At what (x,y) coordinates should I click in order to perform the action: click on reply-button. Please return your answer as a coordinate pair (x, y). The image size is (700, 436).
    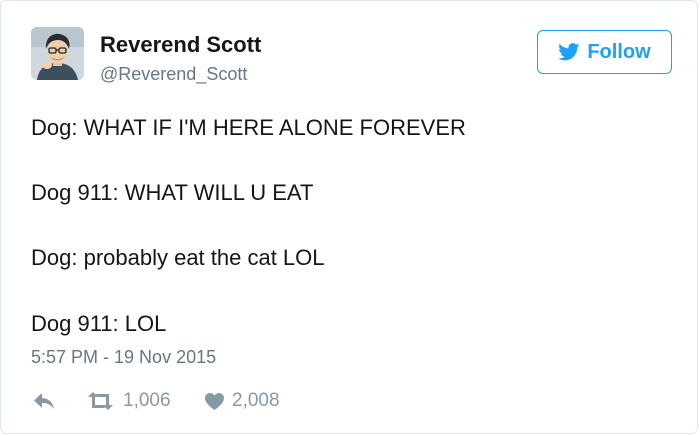
    Looking at the image, I should click on (44, 401).